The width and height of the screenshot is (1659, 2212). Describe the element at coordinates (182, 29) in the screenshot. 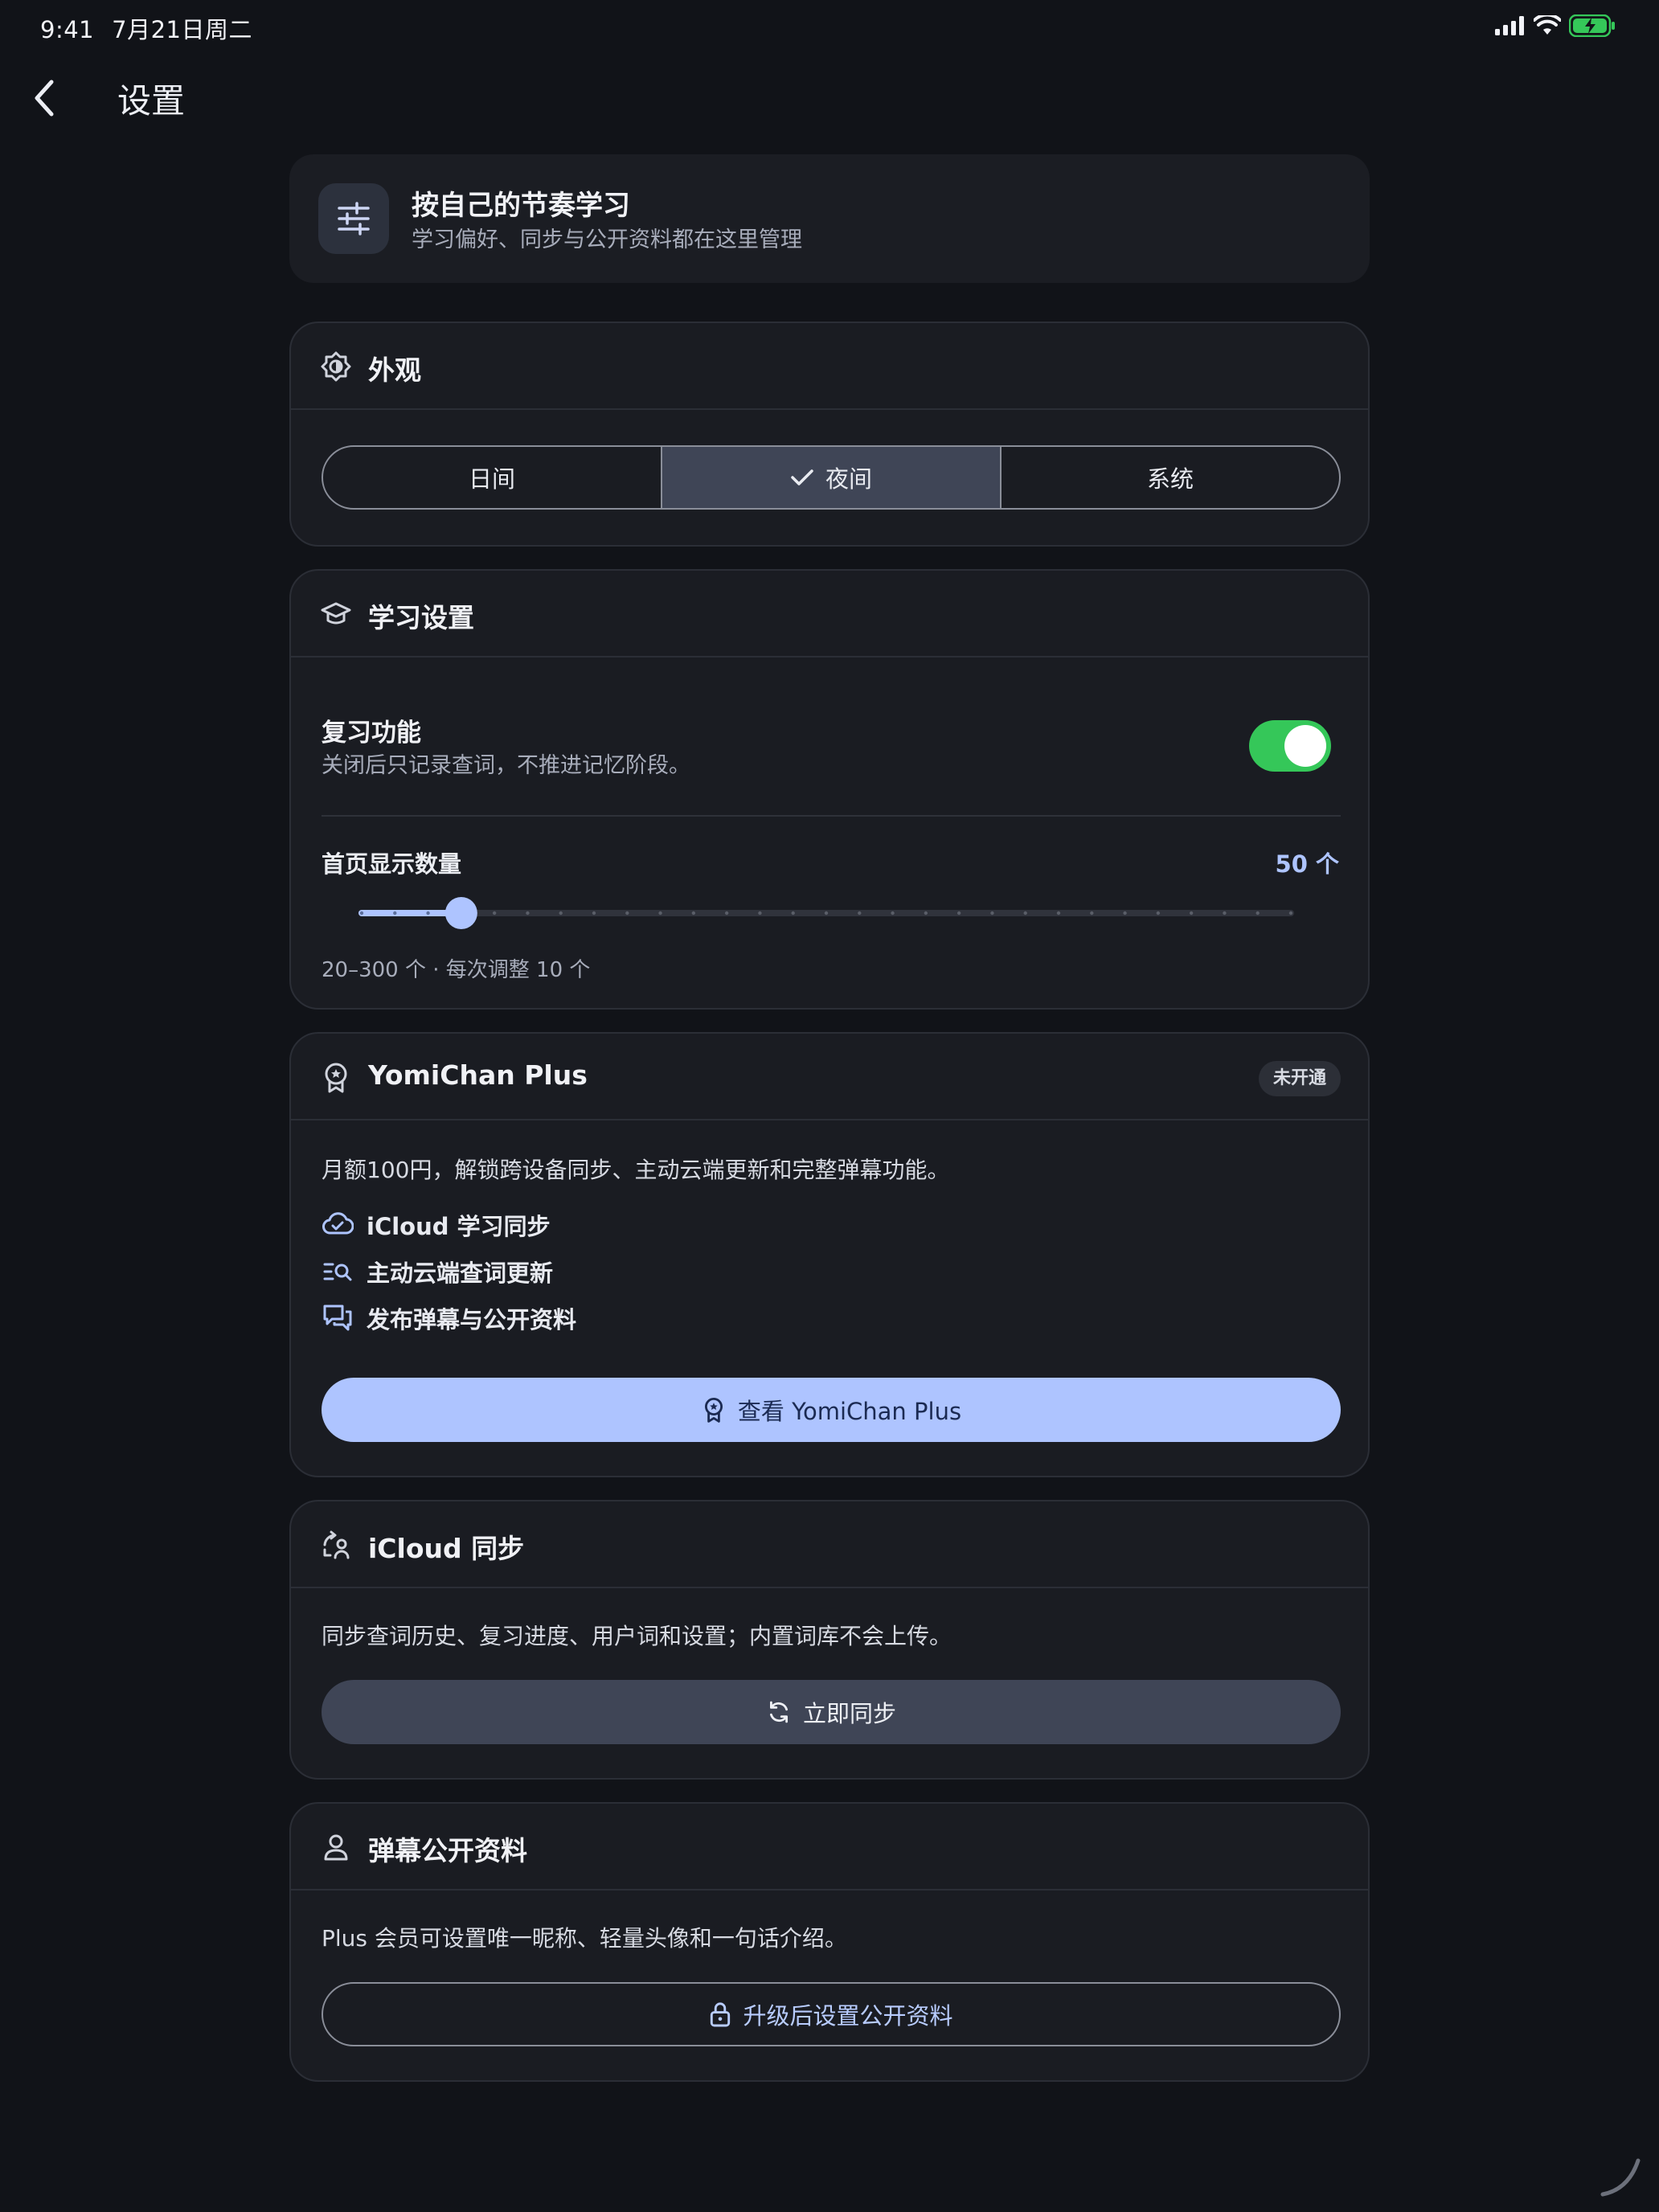

I see `status-date: 7月21日周二` at that location.